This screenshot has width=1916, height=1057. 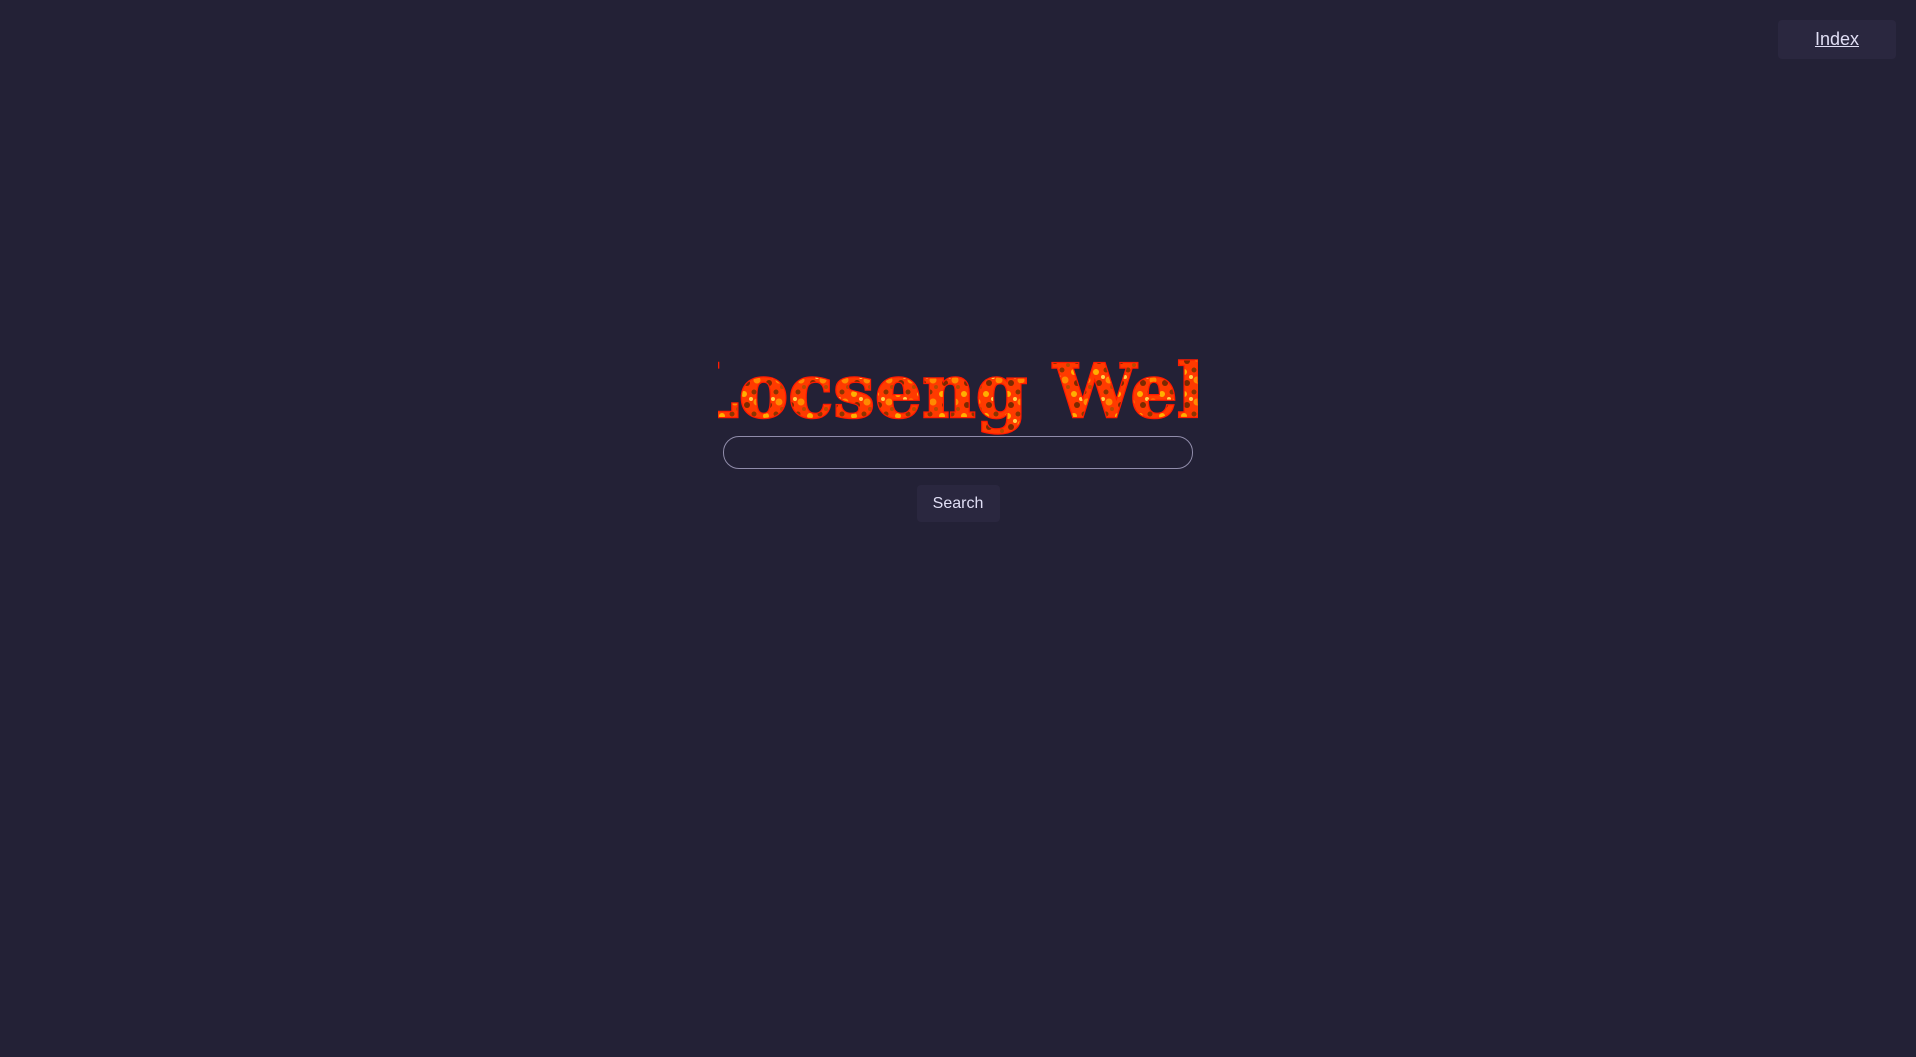 I want to click on site-logo-text: Locseng Web, so click(x=958, y=392).